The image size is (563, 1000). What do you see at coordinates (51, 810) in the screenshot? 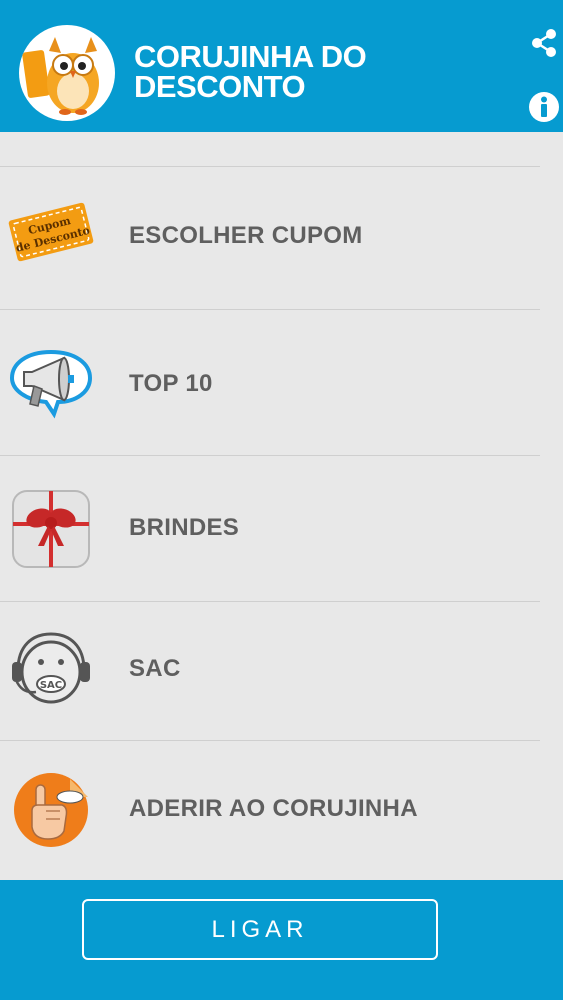
I see `hand-icon` at bounding box center [51, 810].